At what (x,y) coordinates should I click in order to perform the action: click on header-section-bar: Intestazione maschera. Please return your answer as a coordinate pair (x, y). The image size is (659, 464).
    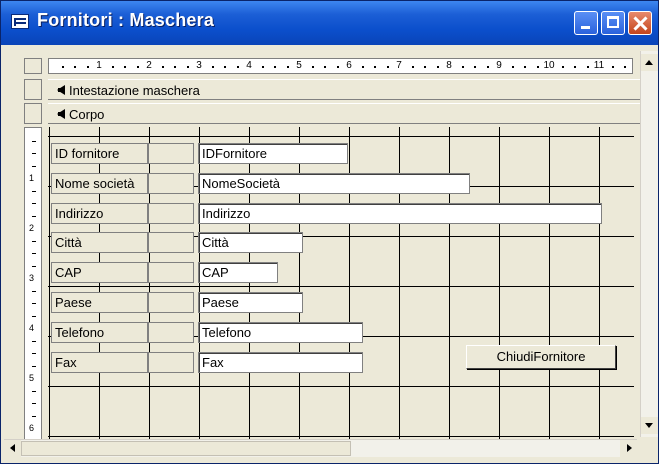
    Looking at the image, I should click on (344, 89).